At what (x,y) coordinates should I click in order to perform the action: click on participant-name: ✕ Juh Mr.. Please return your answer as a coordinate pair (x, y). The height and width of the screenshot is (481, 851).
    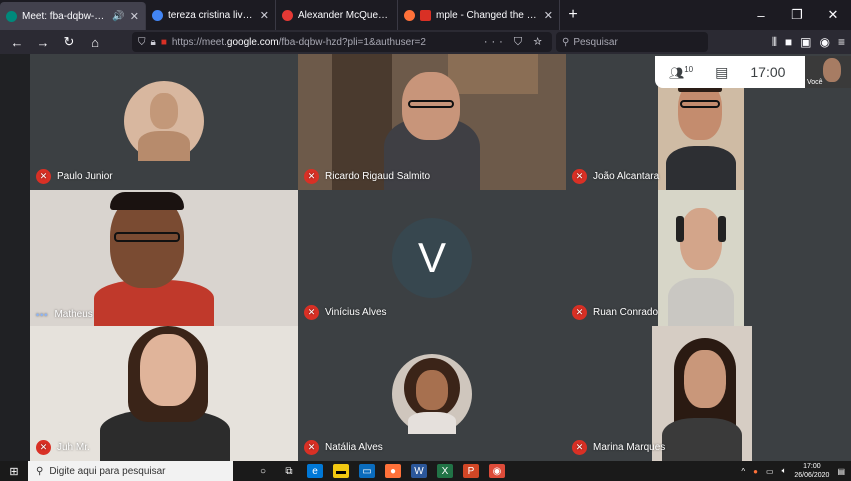
    Looking at the image, I should click on (63, 447).